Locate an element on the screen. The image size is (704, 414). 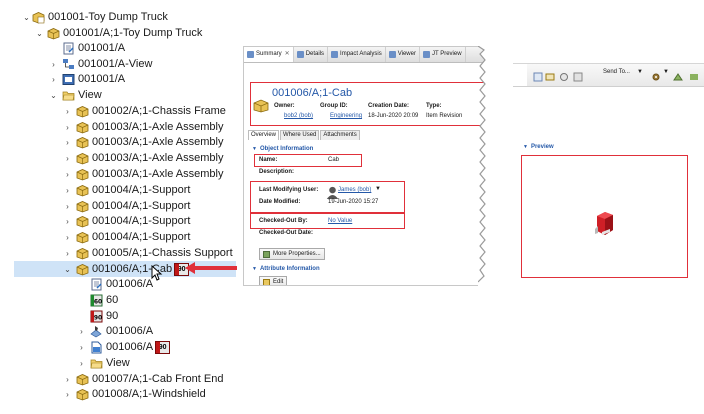
summary-subtabs: Overview Where Used Attachments is located at coordinates (304, 135).